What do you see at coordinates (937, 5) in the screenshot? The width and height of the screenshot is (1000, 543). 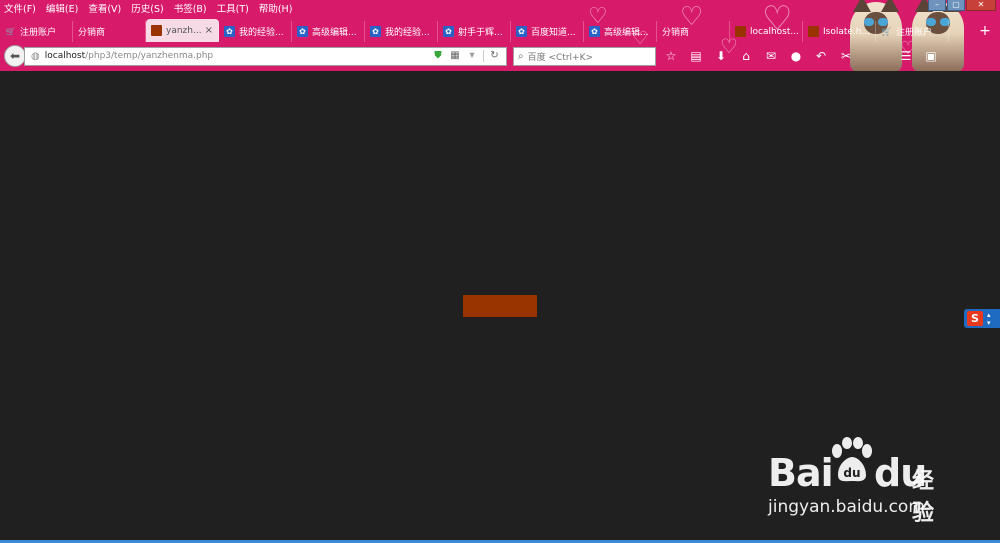 I see `minimize-button: –` at bounding box center [937, 5].